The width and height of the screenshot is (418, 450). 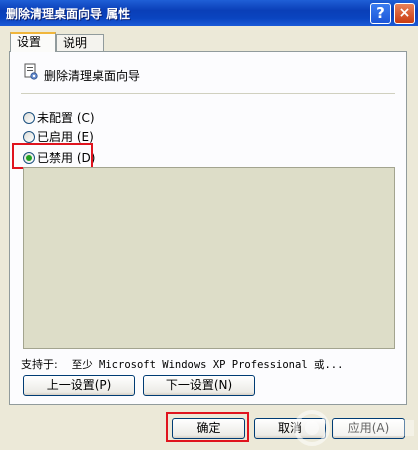 What do you see at coordinates (92, 76) in the screenshot?
I see `policy-name: 删除清理桌面向导` at bounding box center [92, 76].